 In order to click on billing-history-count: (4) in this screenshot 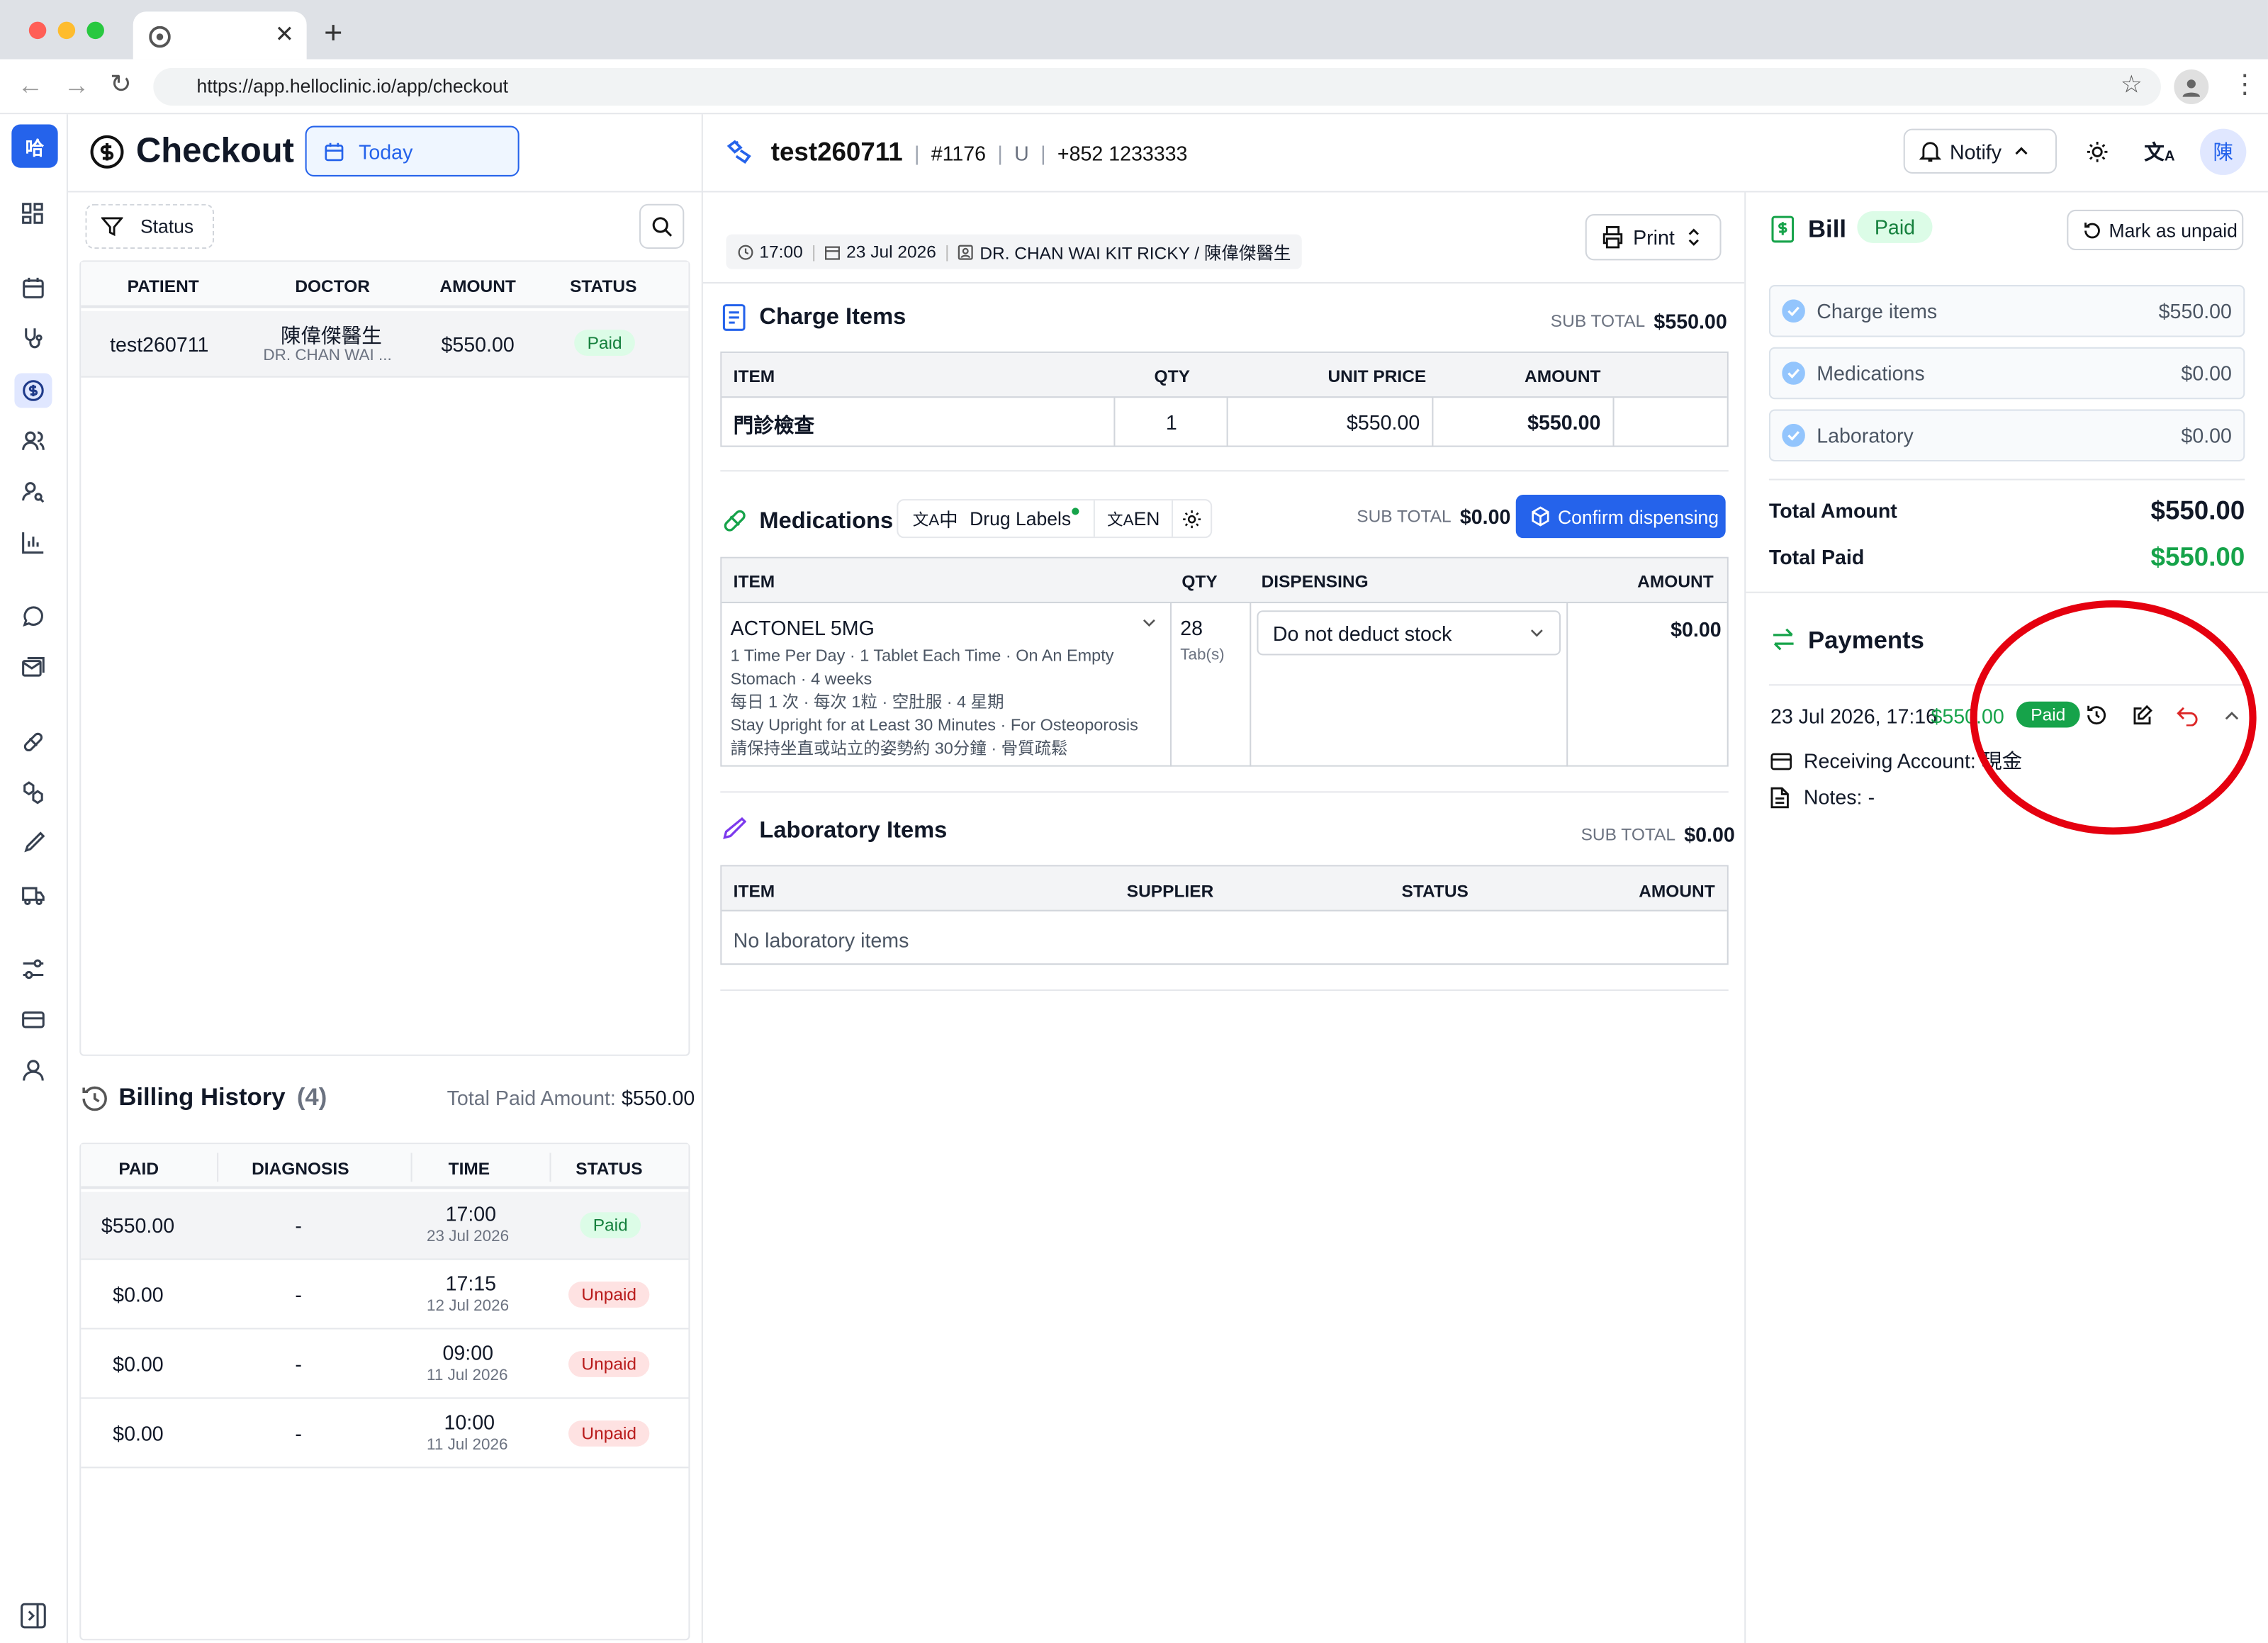, I will do `click(311, 1097)`.